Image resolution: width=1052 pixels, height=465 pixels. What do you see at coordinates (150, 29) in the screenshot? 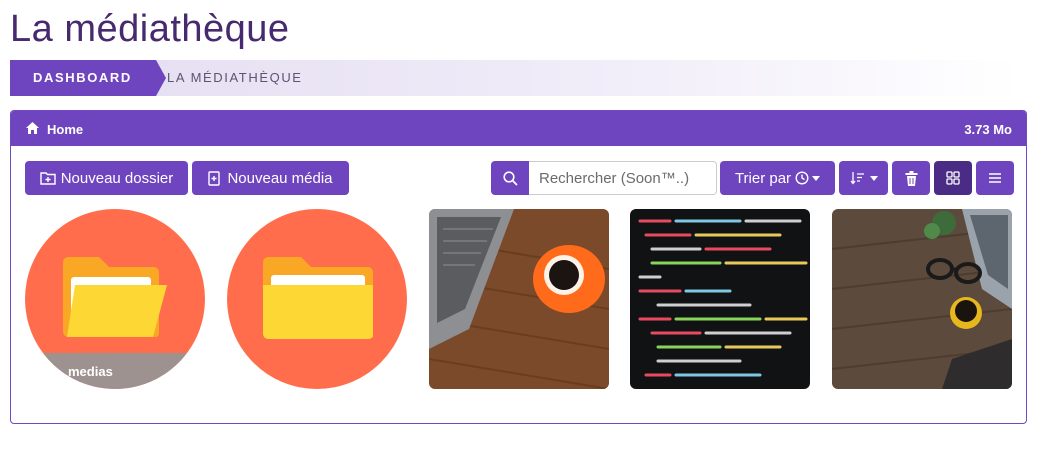
I see `page-title: La médiathèque` at bounding box center [150, 29].